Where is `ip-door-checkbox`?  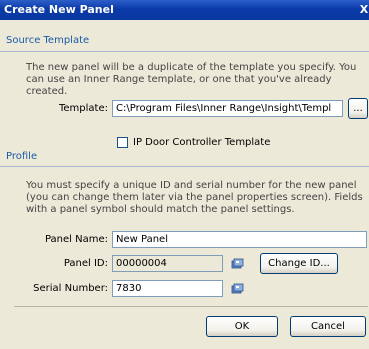
ip-door-checkbox is located at coordinates (122, 142).